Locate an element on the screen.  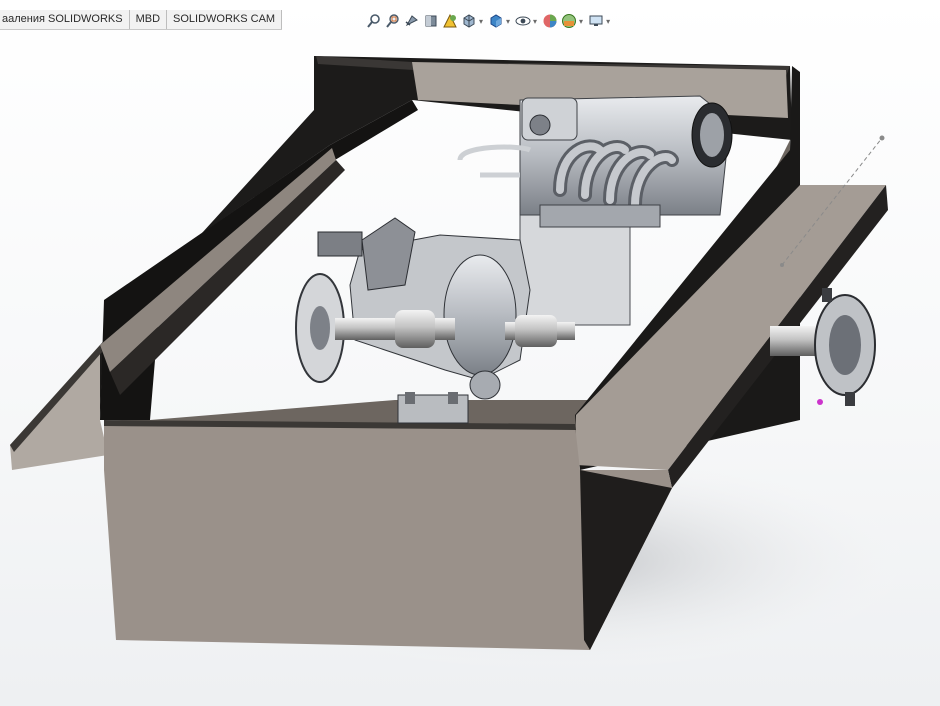
tab-mbd: MBD is located at coordinates (149, 19).